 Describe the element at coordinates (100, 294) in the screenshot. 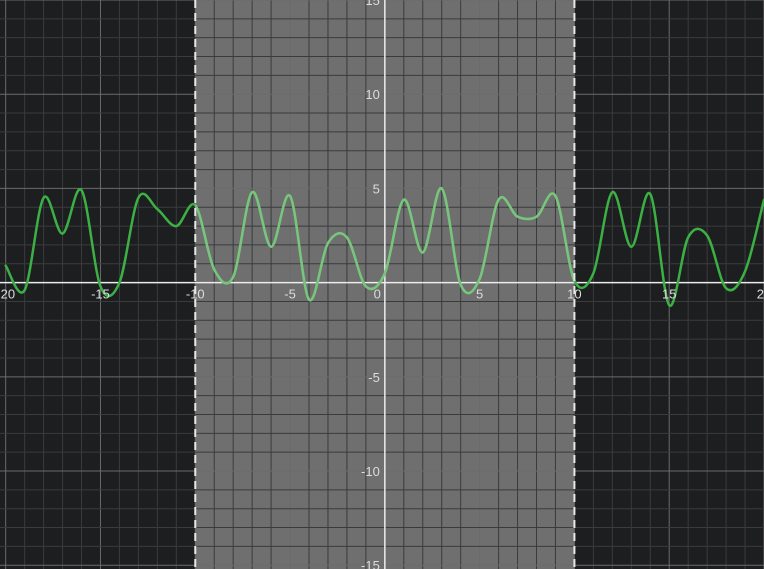

I see `x-tick-label: -15` at that location.